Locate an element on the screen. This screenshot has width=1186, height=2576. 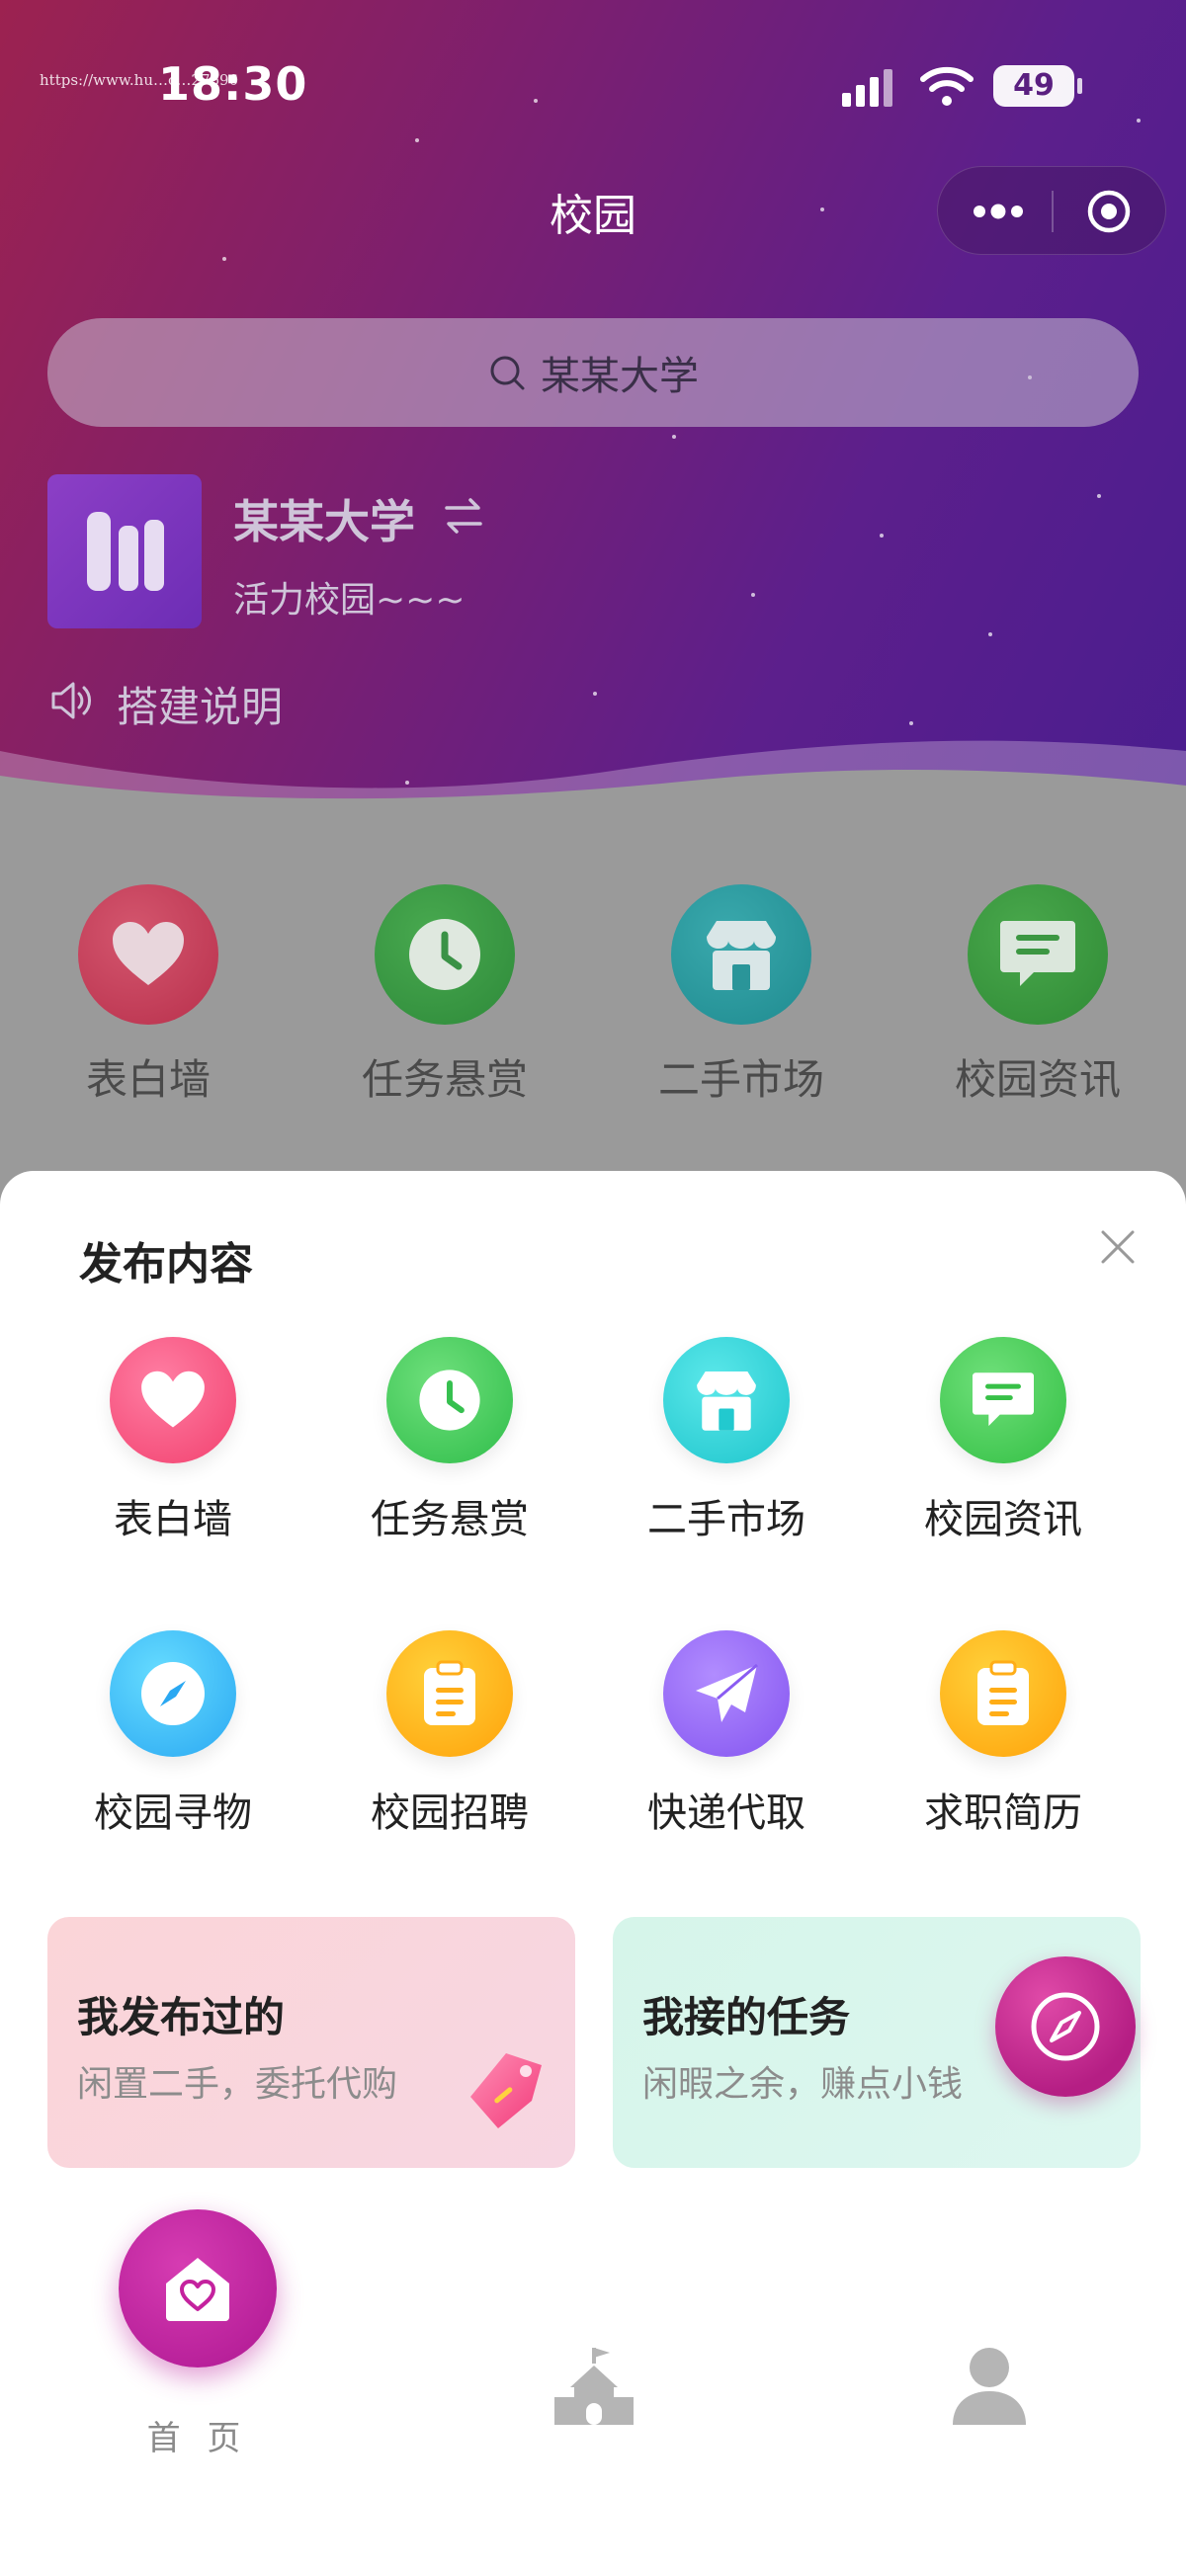
card-title: 我发布过的 is located at coordinates (181, 2017).